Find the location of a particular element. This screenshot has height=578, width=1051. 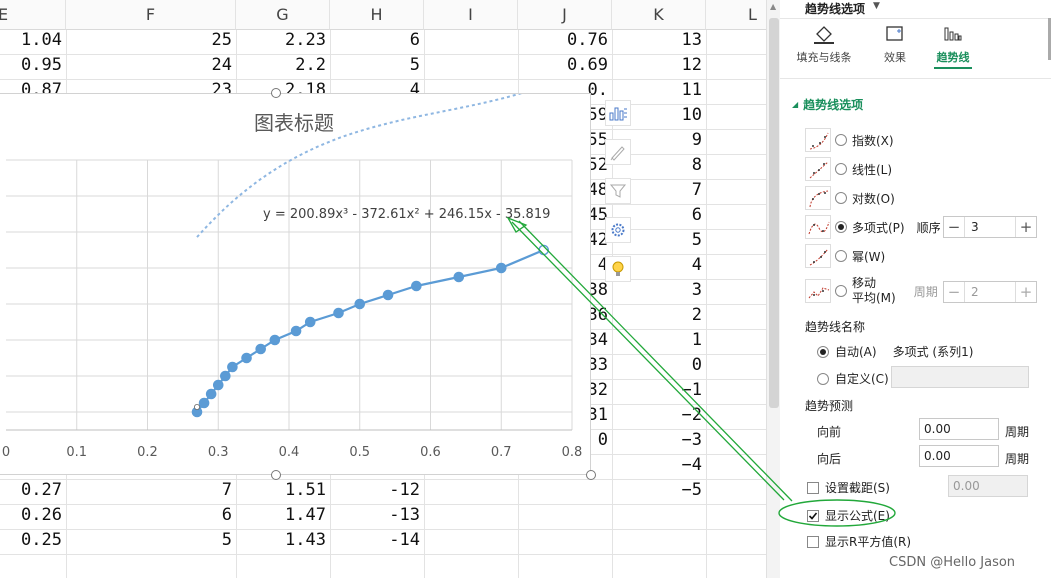

intercept-field: 0.00 is located at coordinates (988, 486).